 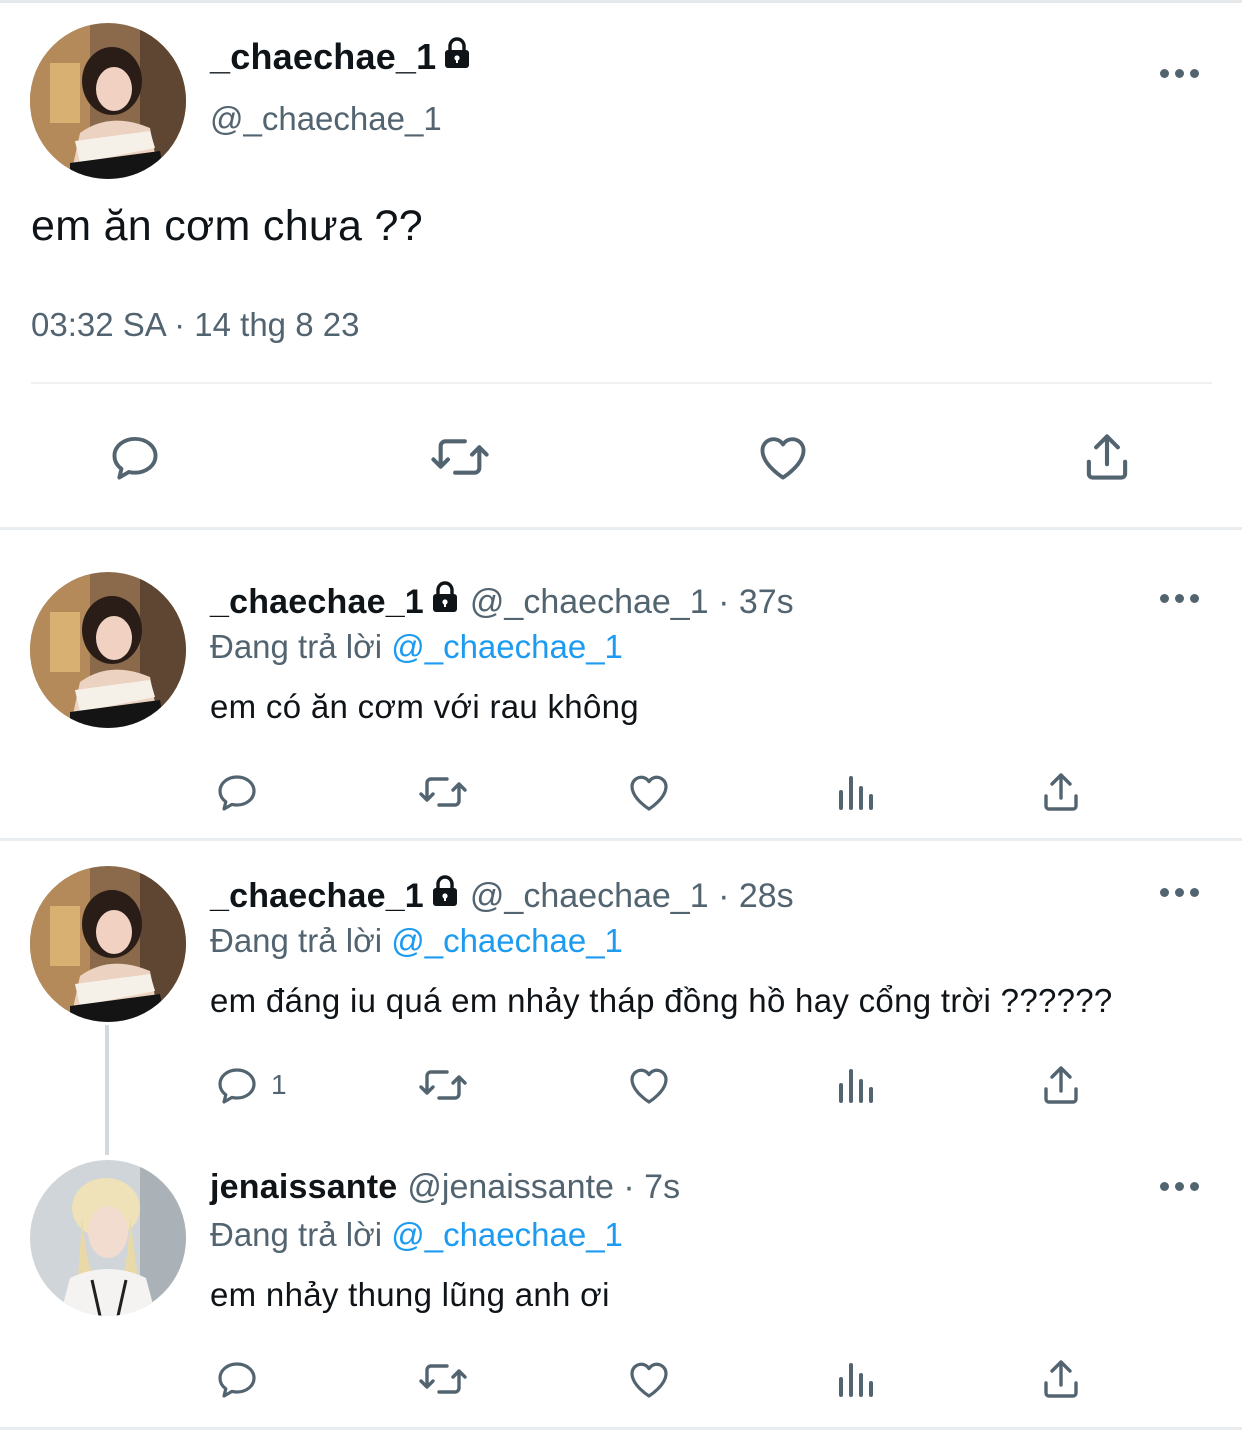 What do you see at coordinates (662, 1187) in the screenshot?
I see `reply-time: 7s` at bounding box center [662, 1187].